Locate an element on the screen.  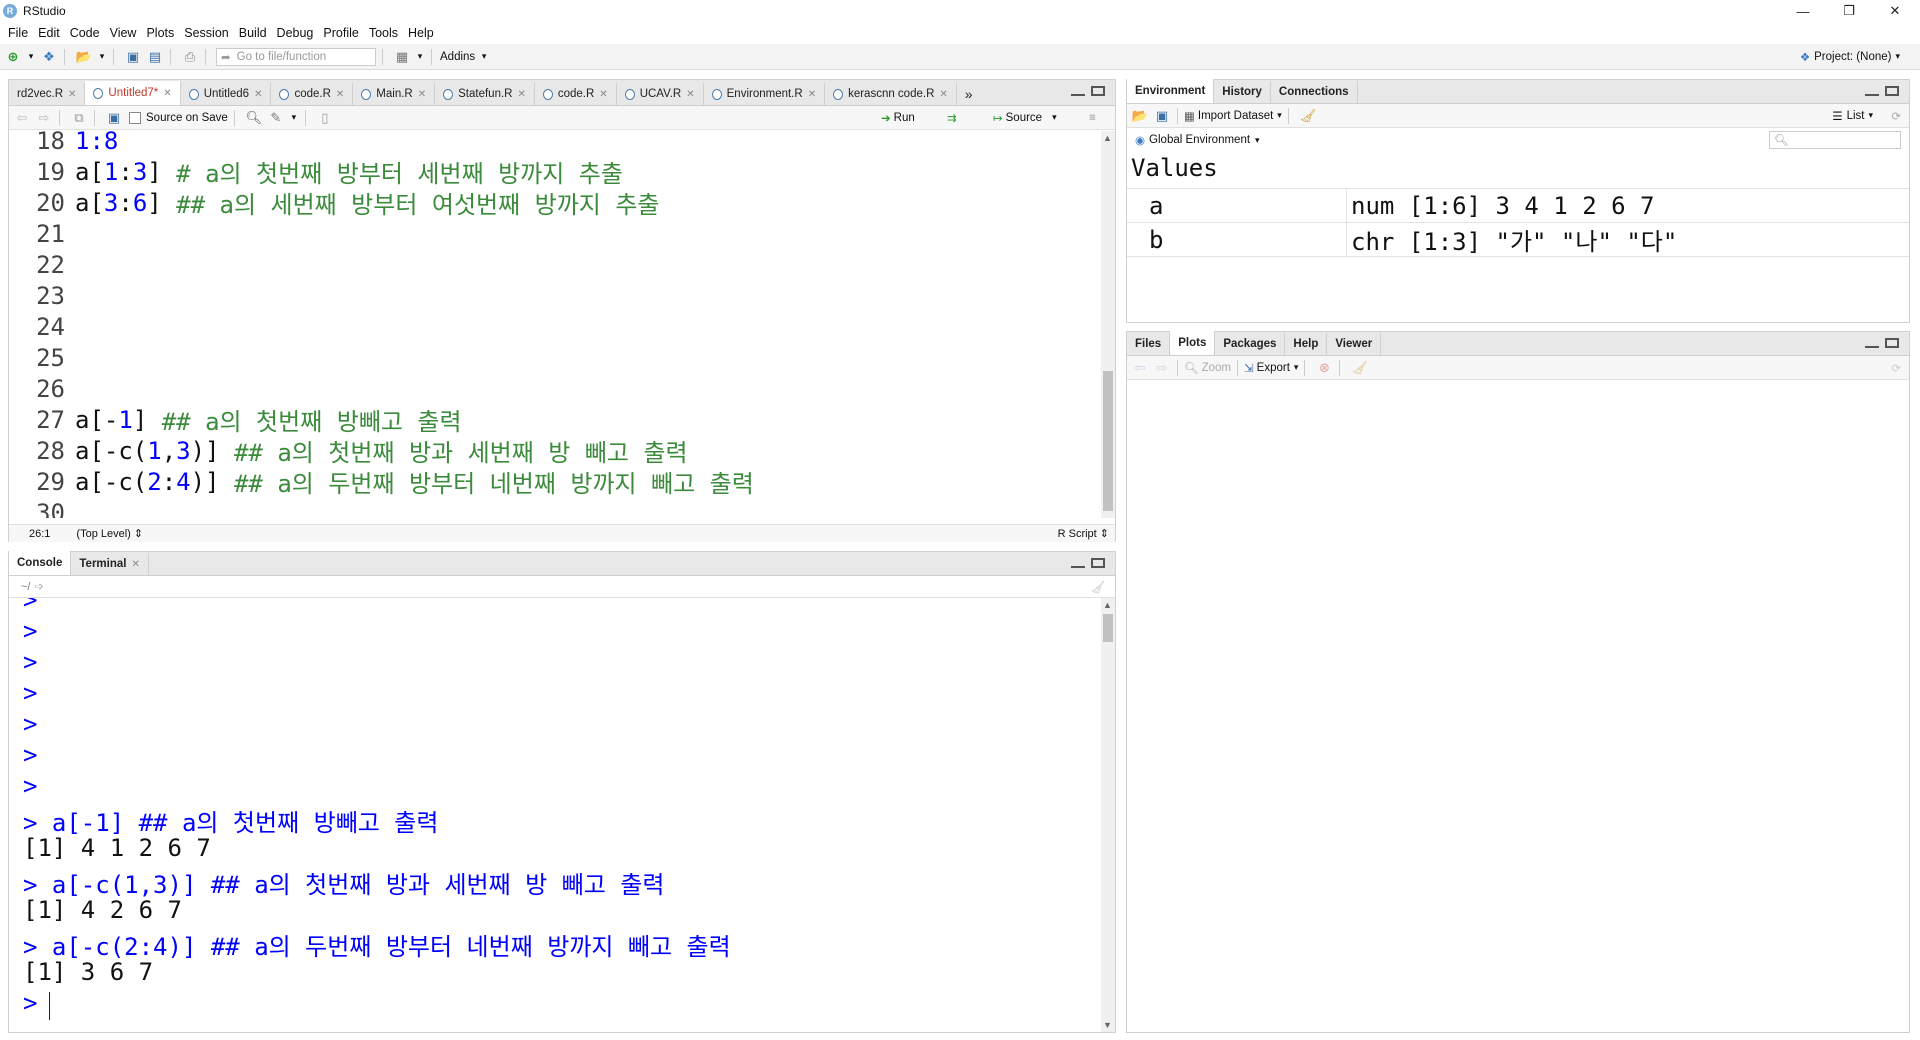
console-input-prompt: > is located at coordinates (37, 1003).